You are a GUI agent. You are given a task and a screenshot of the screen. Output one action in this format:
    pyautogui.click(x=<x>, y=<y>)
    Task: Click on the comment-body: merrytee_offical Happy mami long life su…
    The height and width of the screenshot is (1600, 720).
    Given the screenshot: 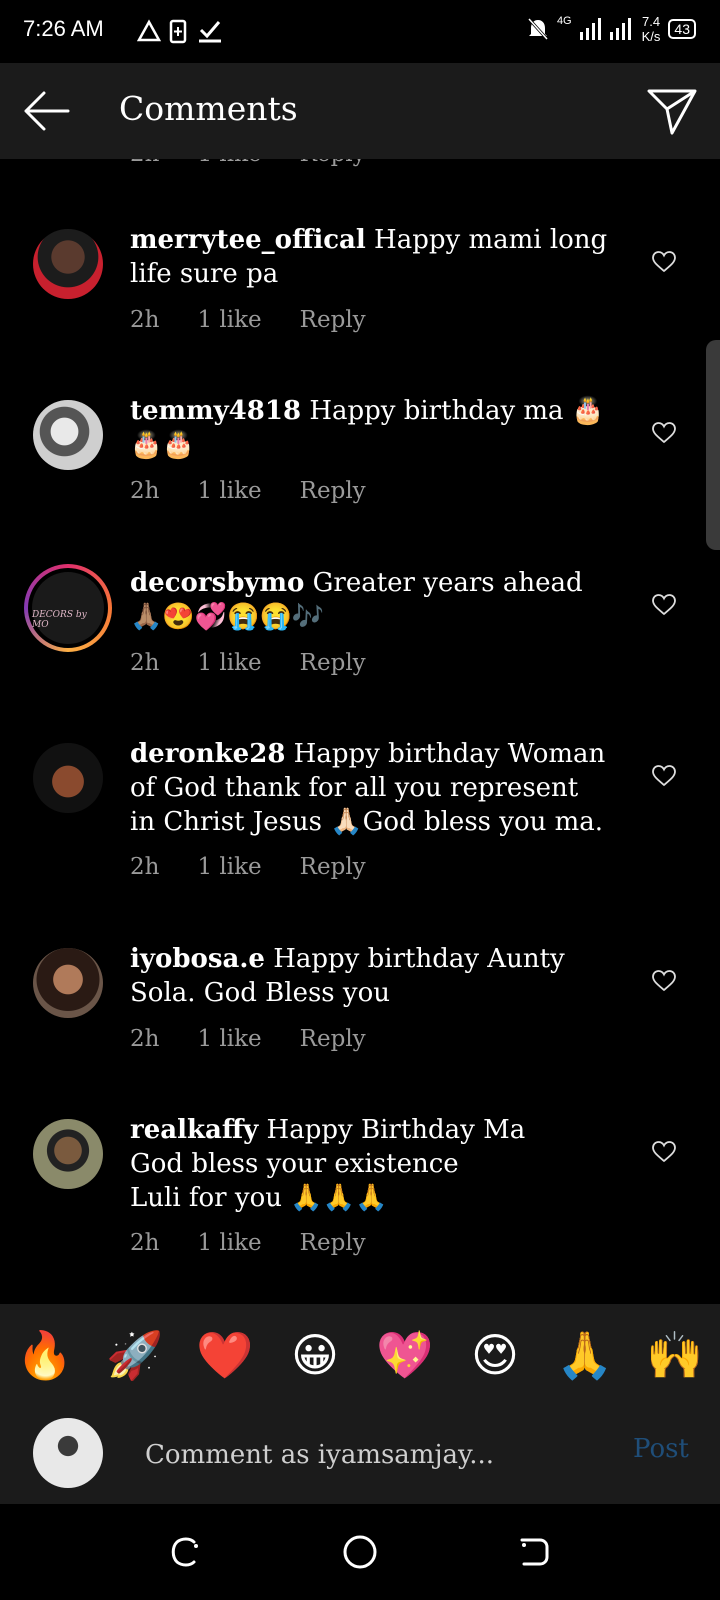 What is the action you would take?
    pyautogui.click(x=370, y=257)
    